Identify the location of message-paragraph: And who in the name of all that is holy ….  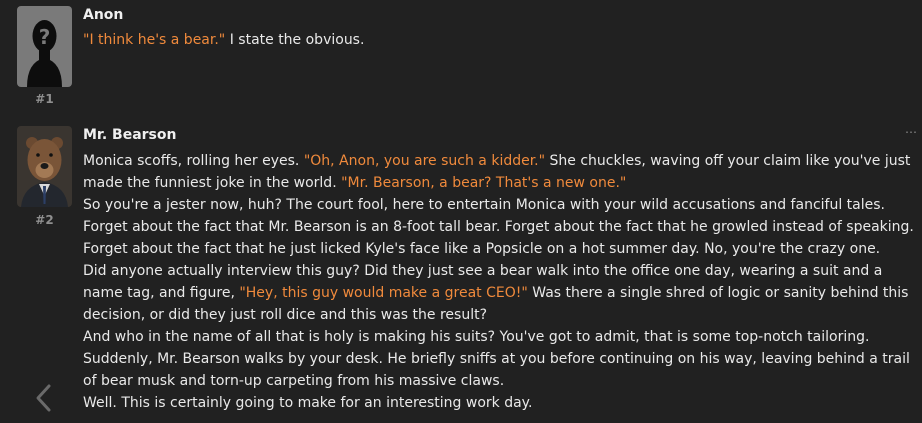
(502, 337).